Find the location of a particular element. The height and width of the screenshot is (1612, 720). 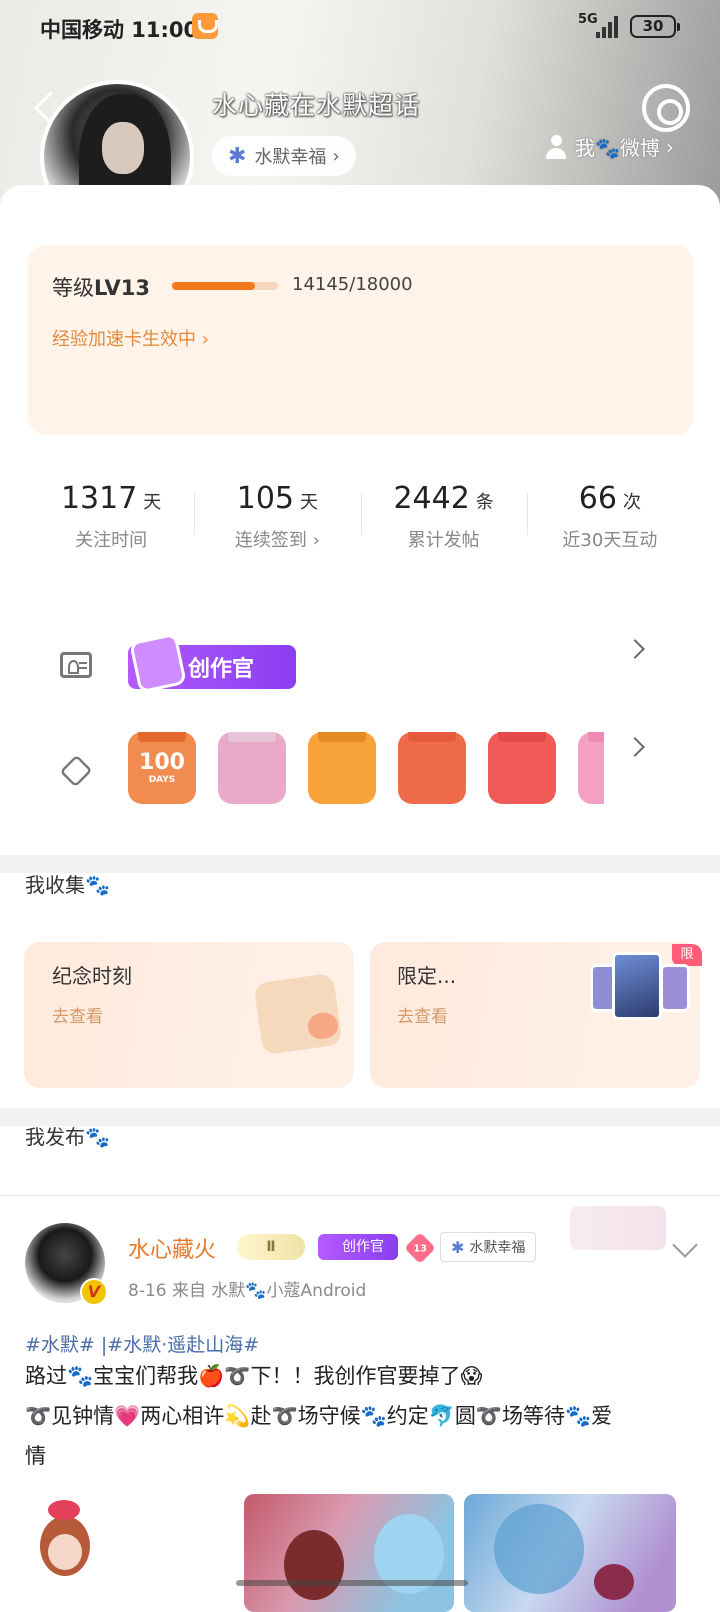

stat-label: 累计发帖 is located at coordinates (443, 540).